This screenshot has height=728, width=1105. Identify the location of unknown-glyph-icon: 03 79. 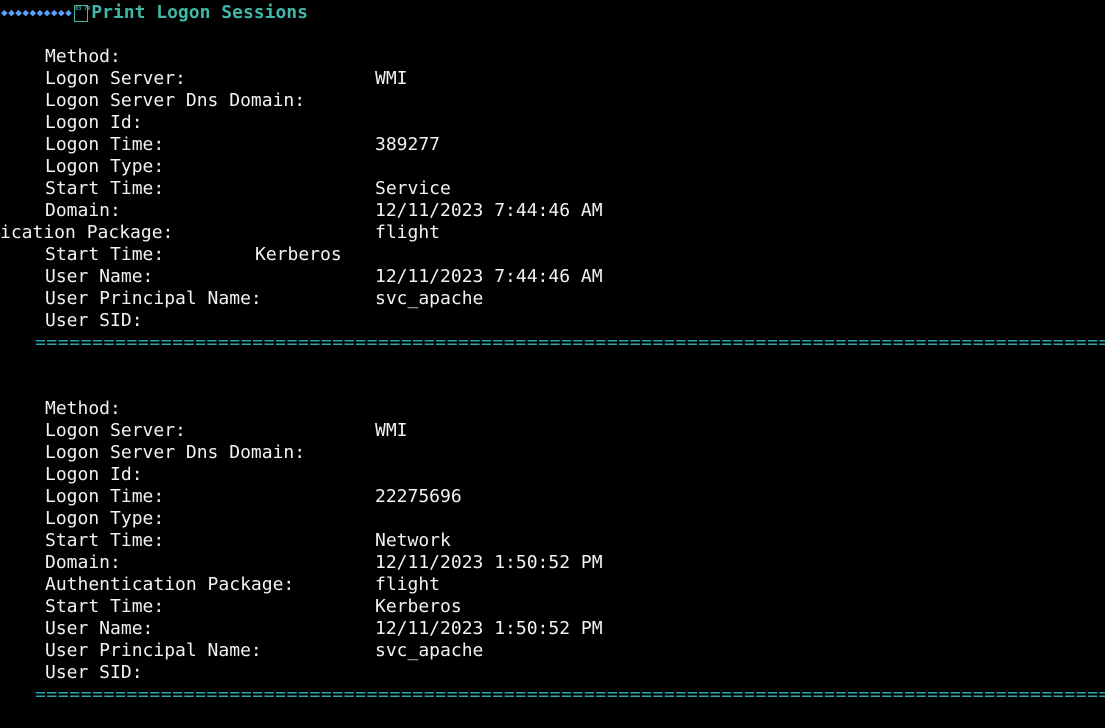
(82, 13).